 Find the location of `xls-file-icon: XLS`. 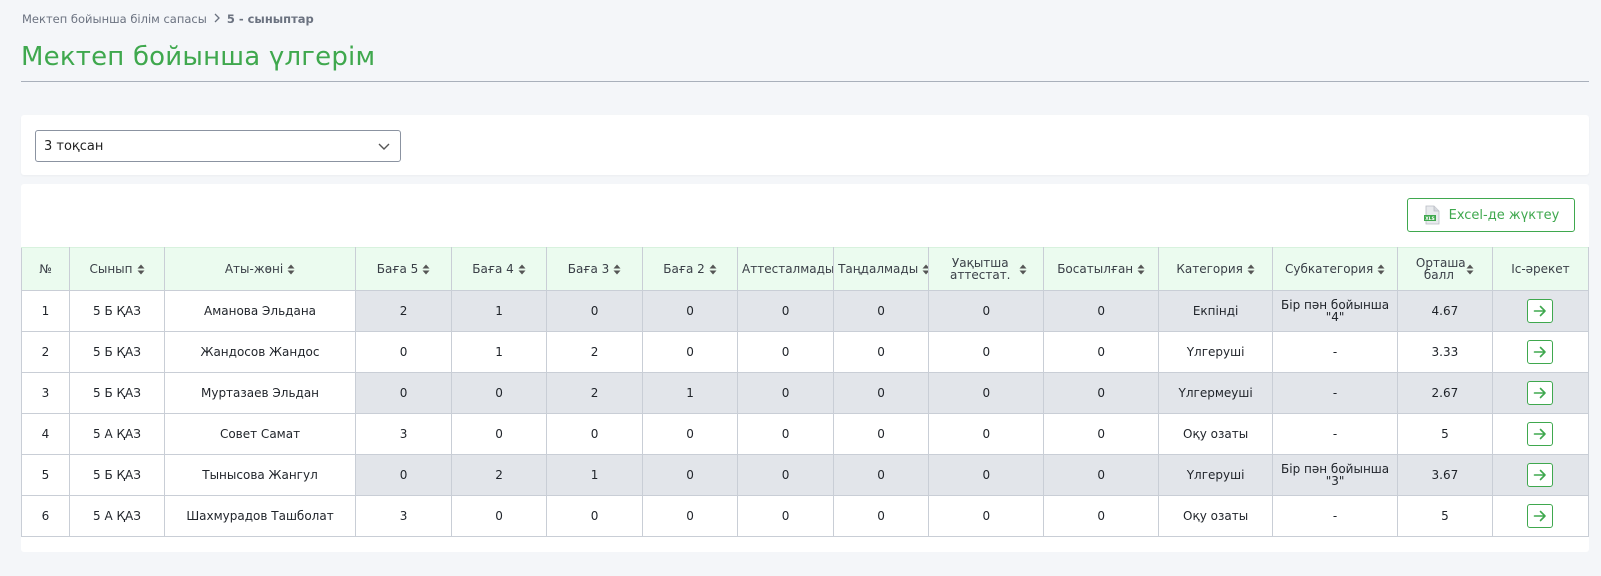

xls-file-icon: XLS is located at coordinates (1431, 215).